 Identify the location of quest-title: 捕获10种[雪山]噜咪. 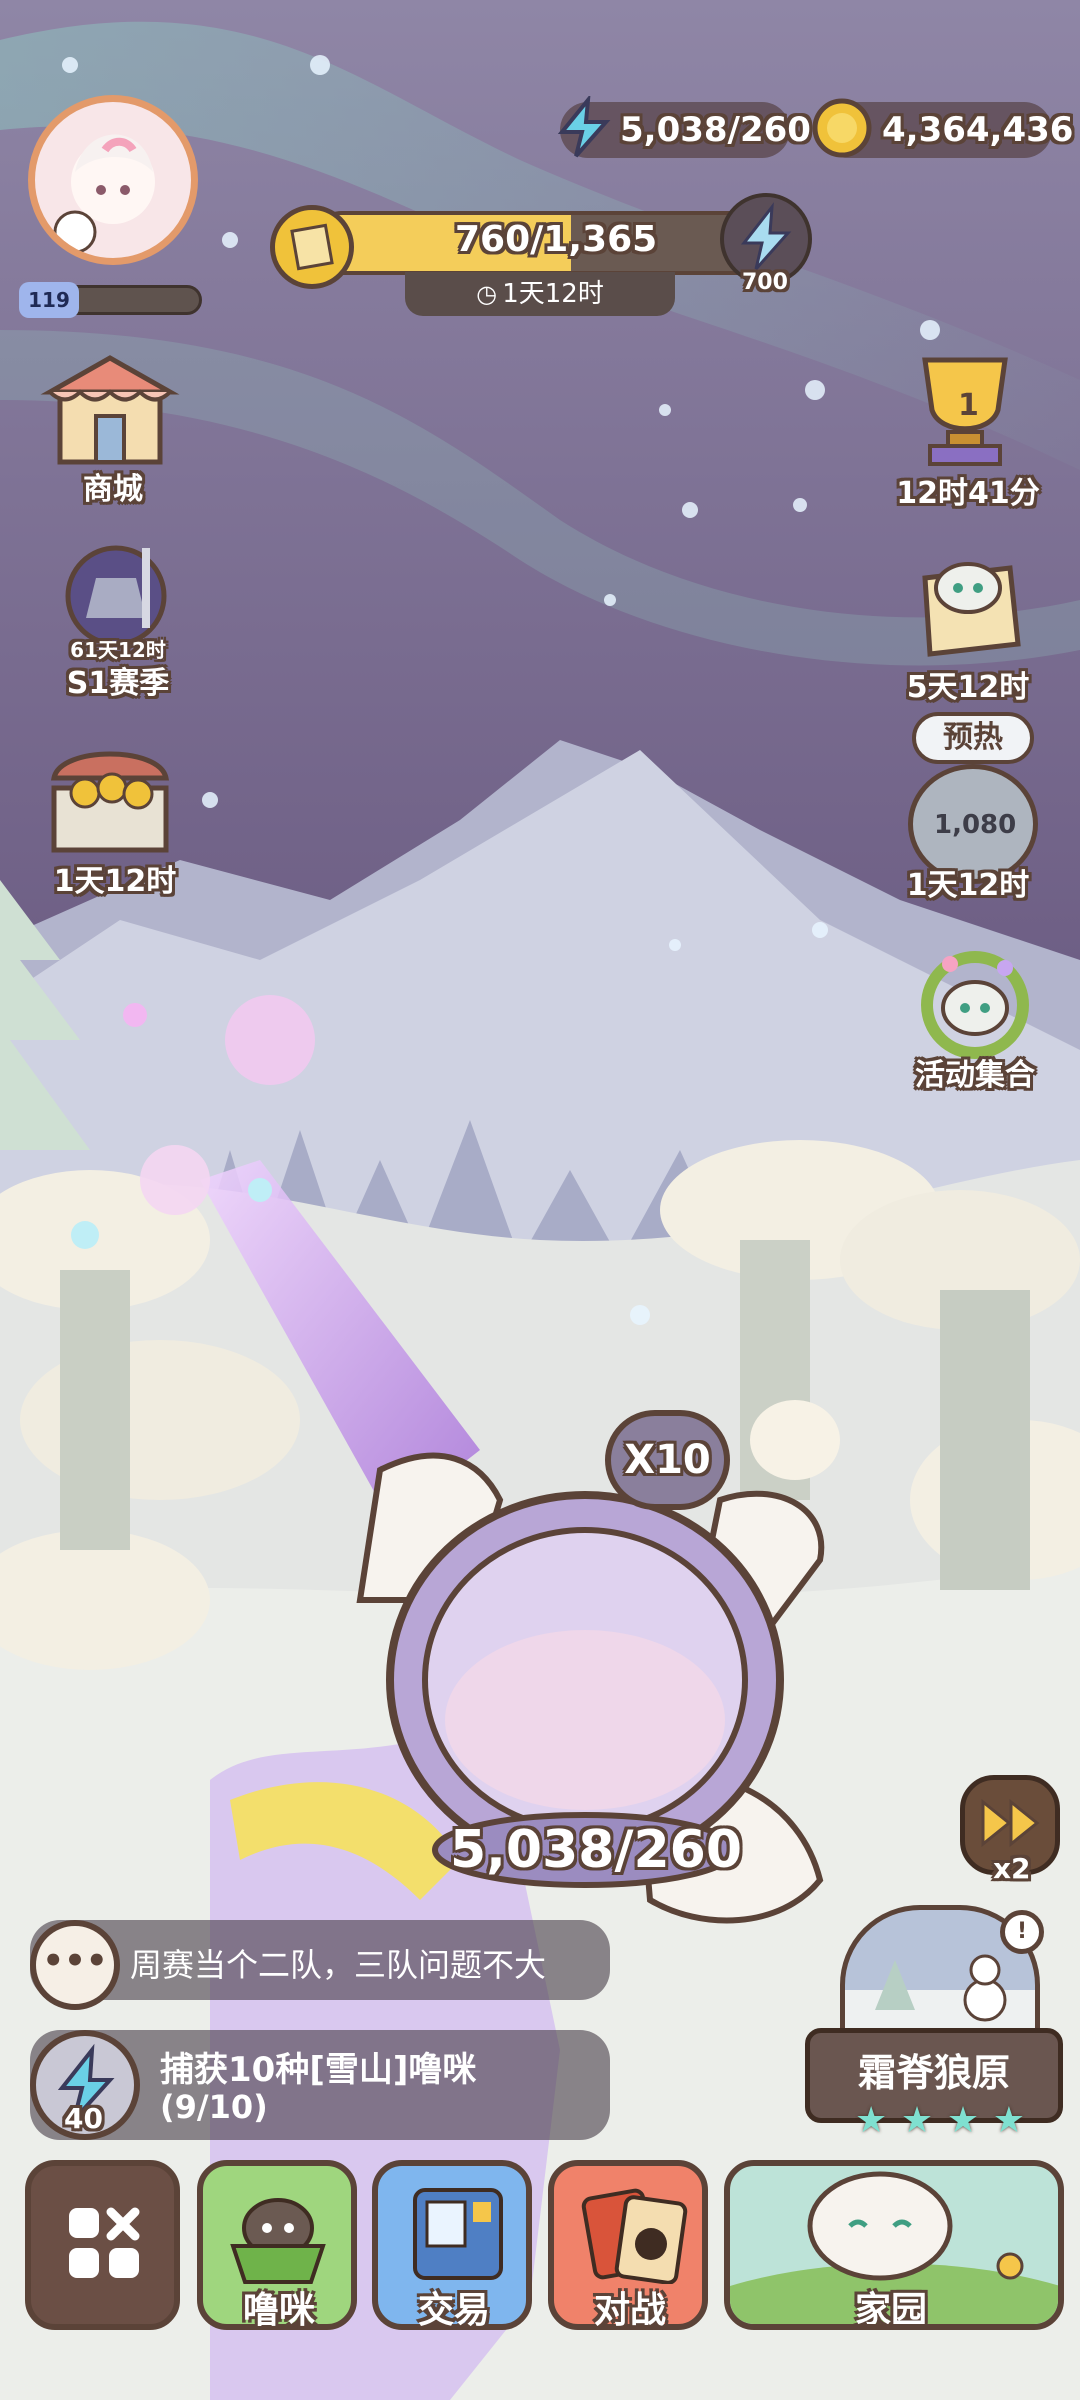
(318, 2070).